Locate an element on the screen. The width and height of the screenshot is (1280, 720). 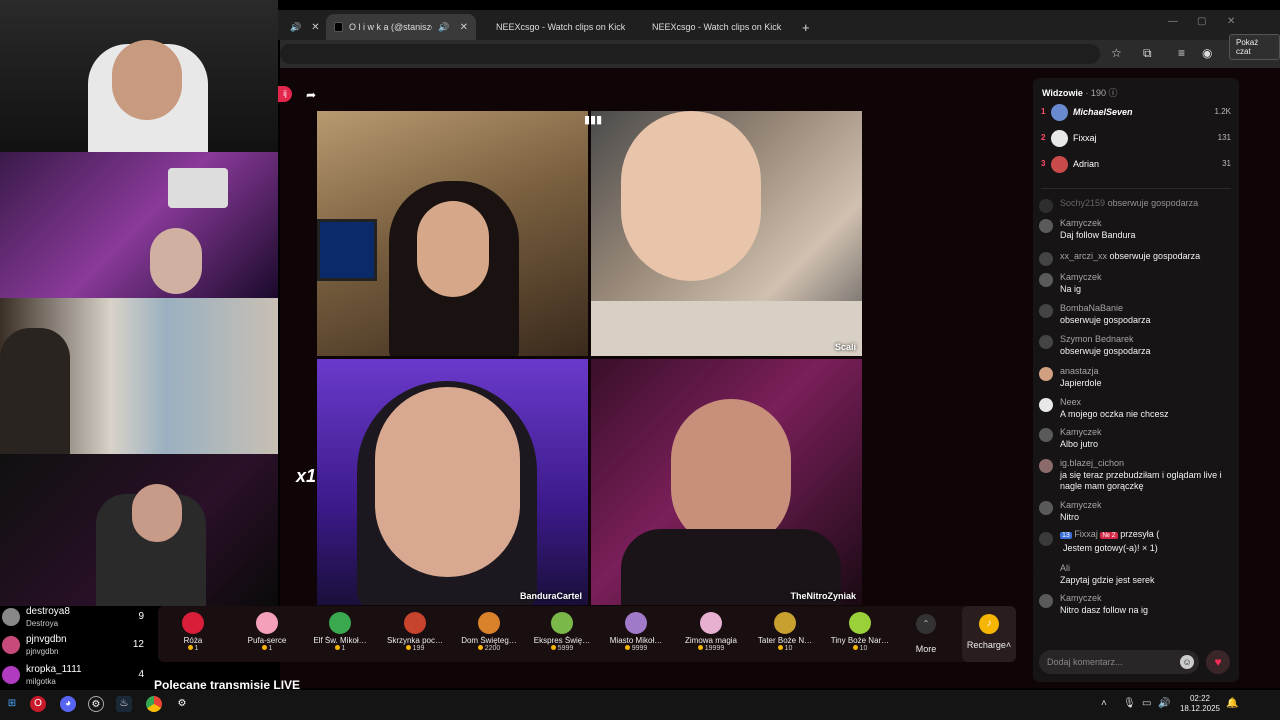
discord-icon: ◕ is located at coordinates (68, 704).